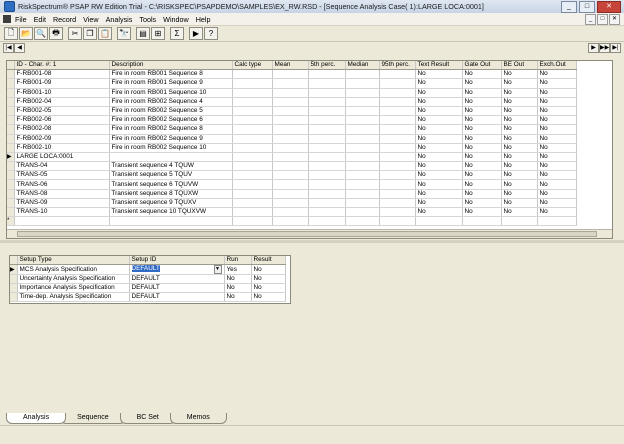  Describe the element at coordinates (609, 7) in the screenshot. I see `close-button: ✕` at that location.